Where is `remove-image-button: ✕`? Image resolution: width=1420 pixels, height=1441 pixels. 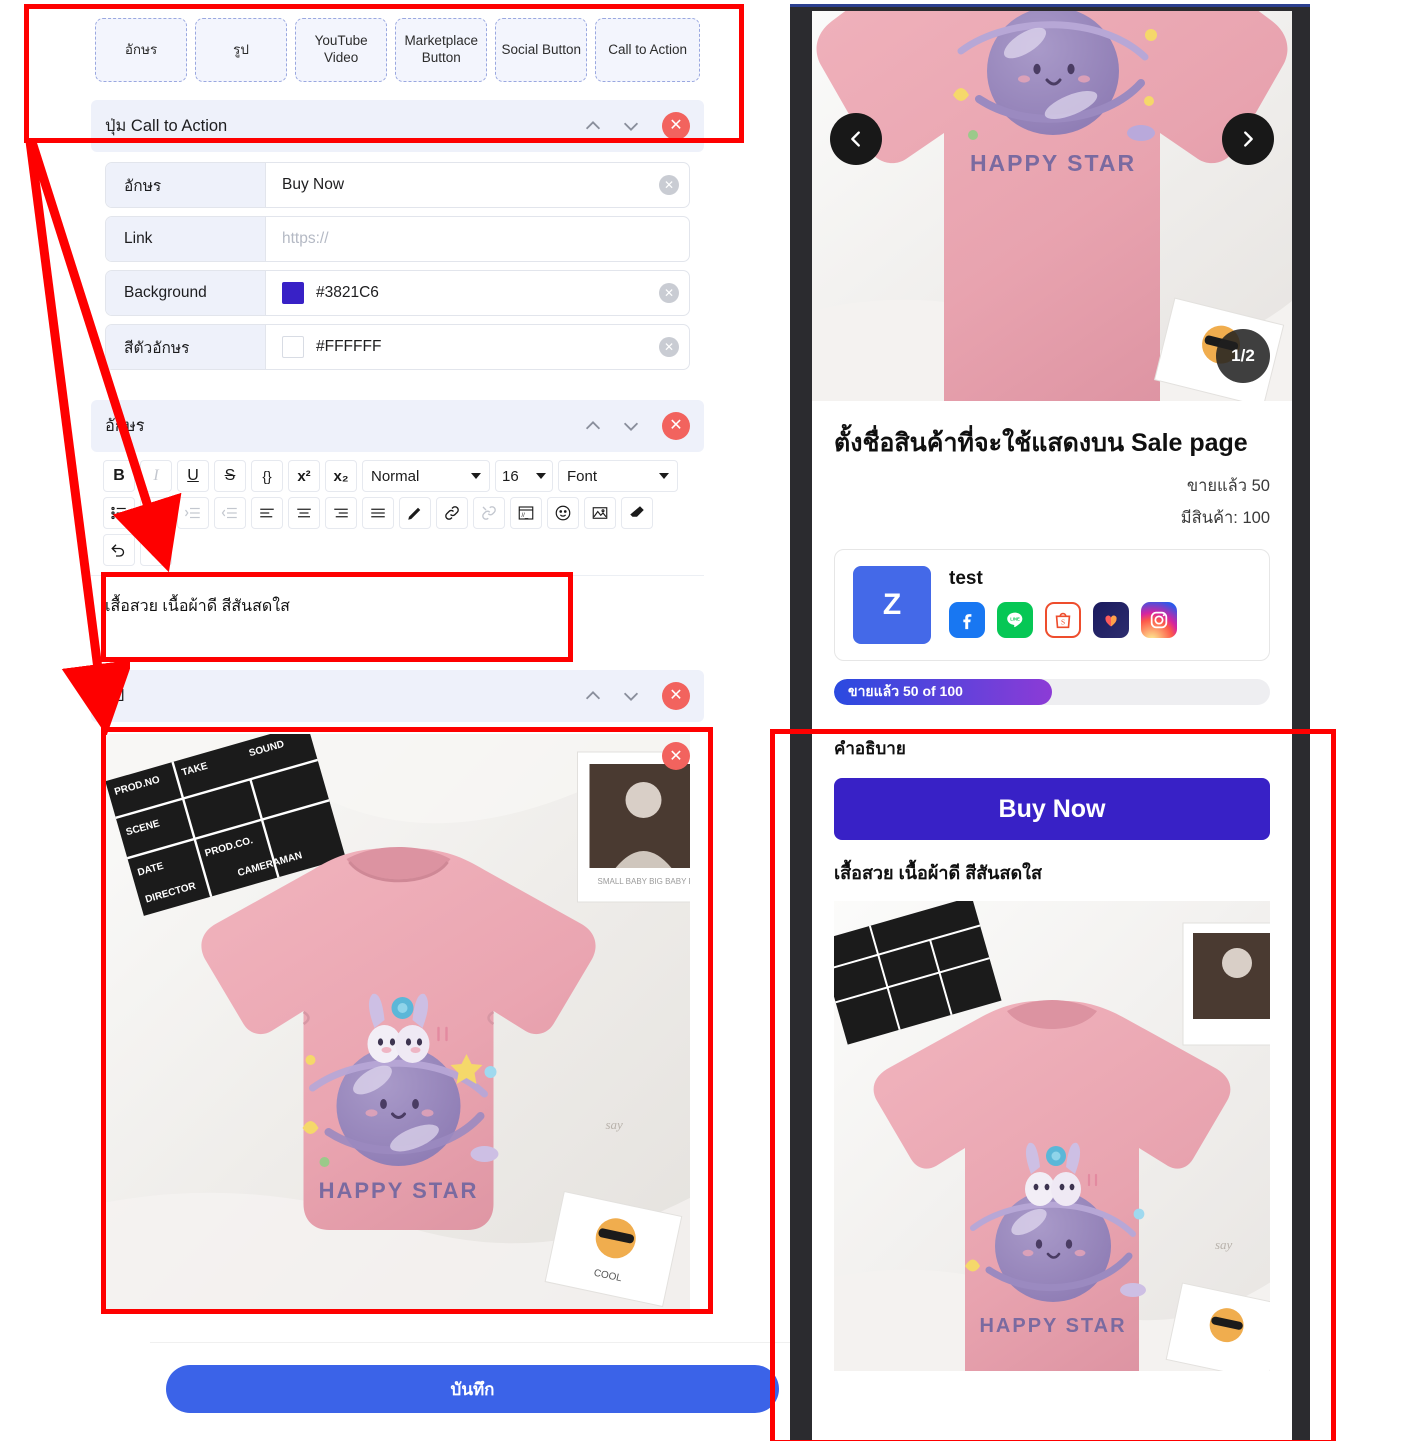 remove-image-button: ✕ is located at coordinates (676, 756).